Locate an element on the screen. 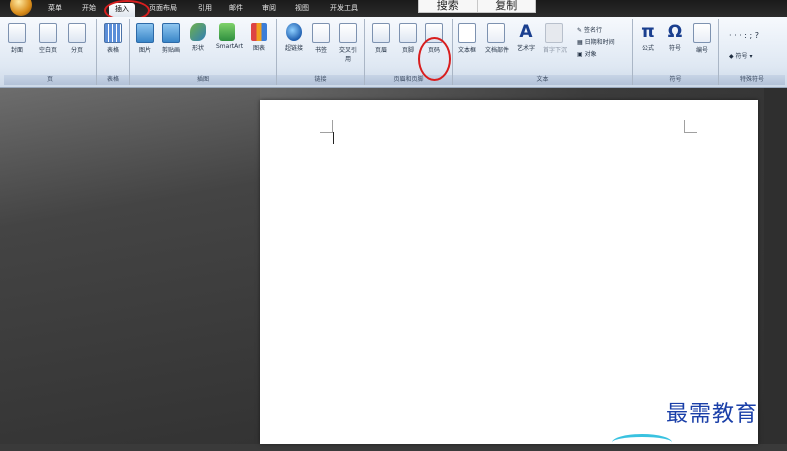 Image resolution: width=787 pixels, height=451 pixels. cross-reference-icon is located at coordinates (348, 33).